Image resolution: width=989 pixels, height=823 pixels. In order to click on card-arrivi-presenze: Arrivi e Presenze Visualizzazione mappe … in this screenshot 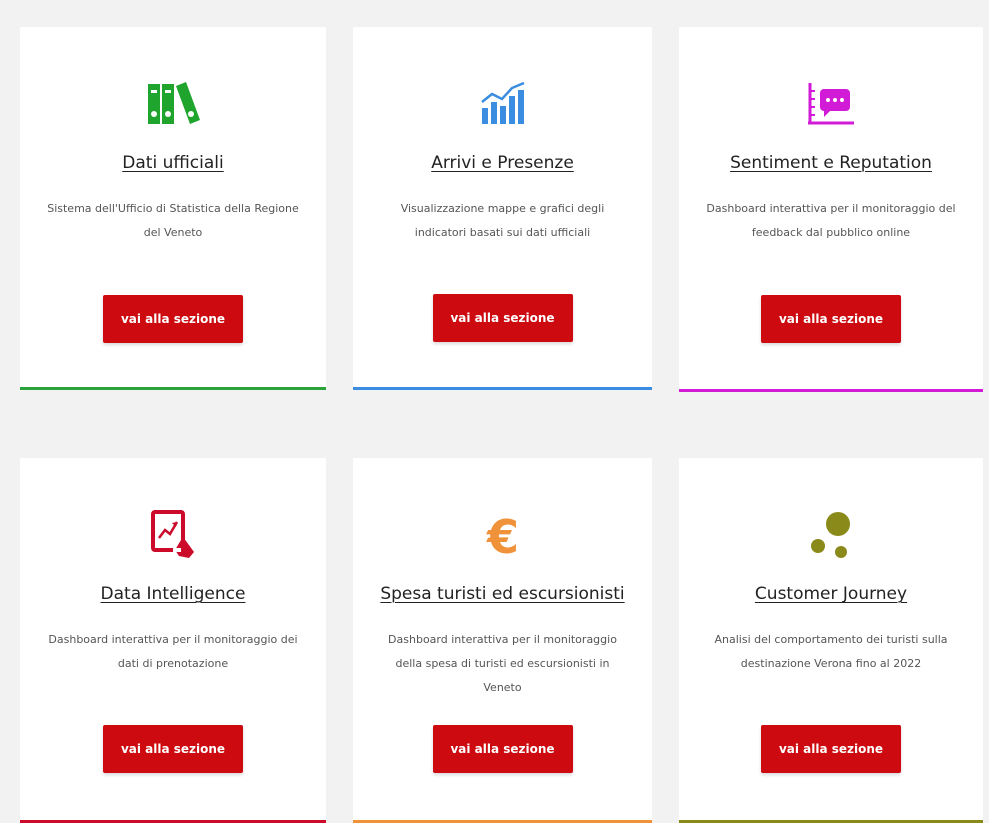, I will do `click(502, 208)`.